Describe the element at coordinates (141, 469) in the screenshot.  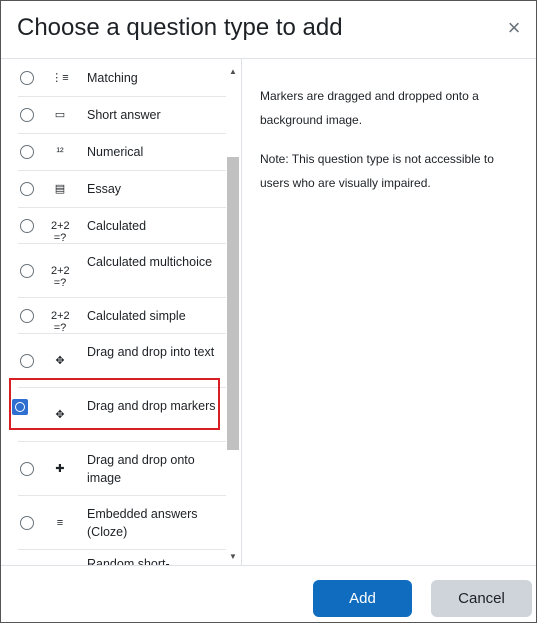
I see `option-label: Drag and drop onto image` at that location.